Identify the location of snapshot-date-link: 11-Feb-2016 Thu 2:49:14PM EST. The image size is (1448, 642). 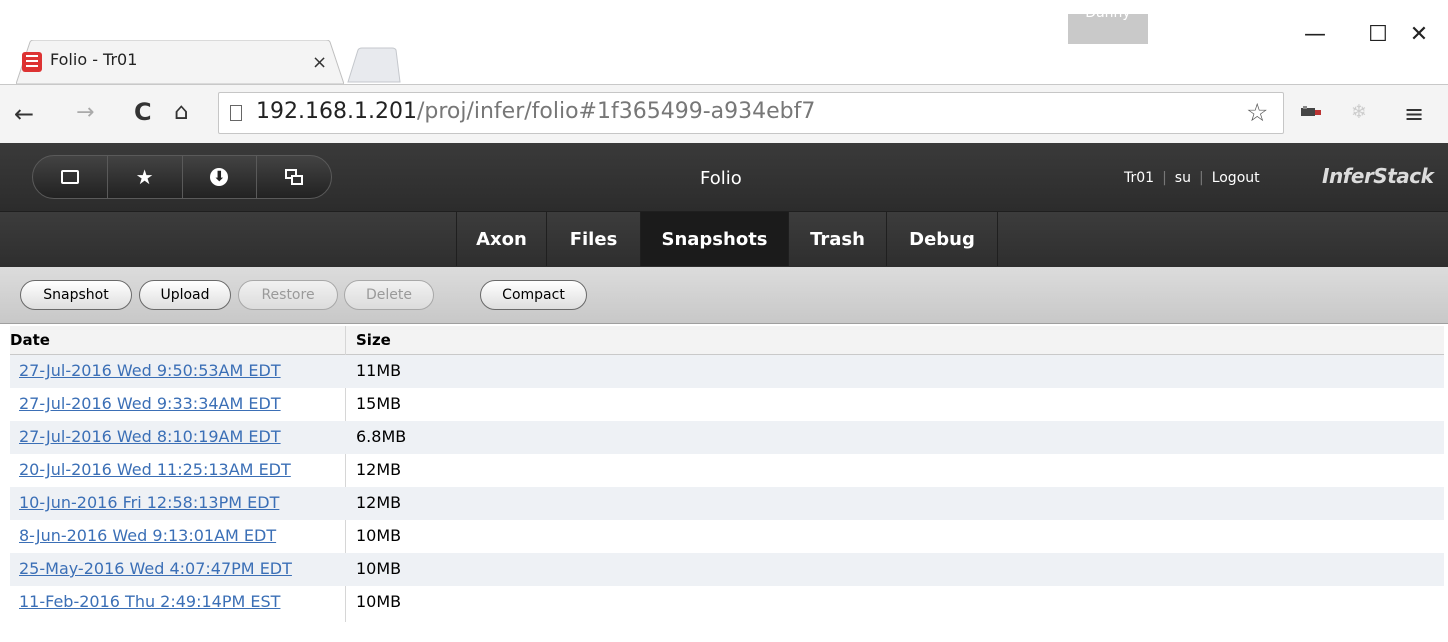
(149, 601).